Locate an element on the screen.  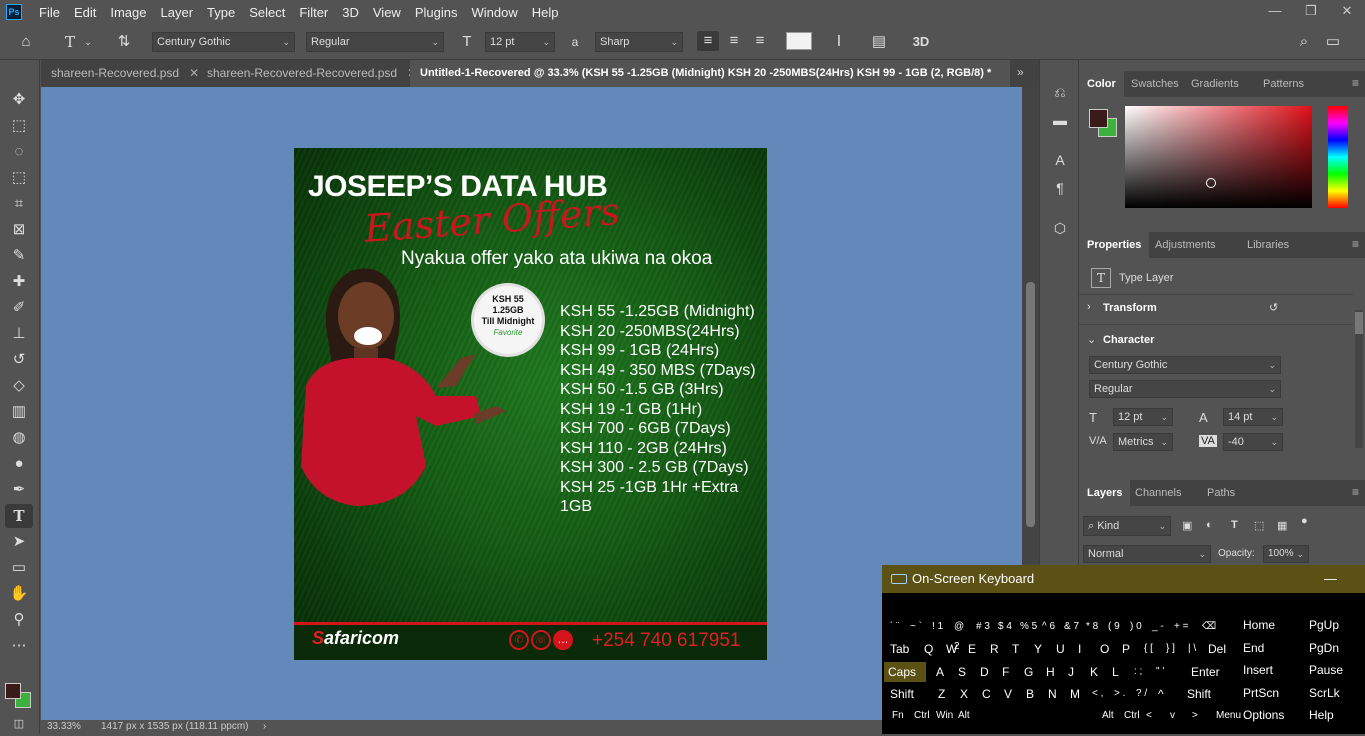
3d-cube-icon: ⬡ is located at coordinates (1060, 230).